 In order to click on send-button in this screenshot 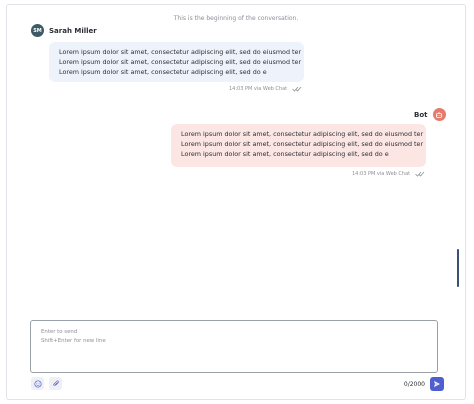, I will do `click(437, 384)`.